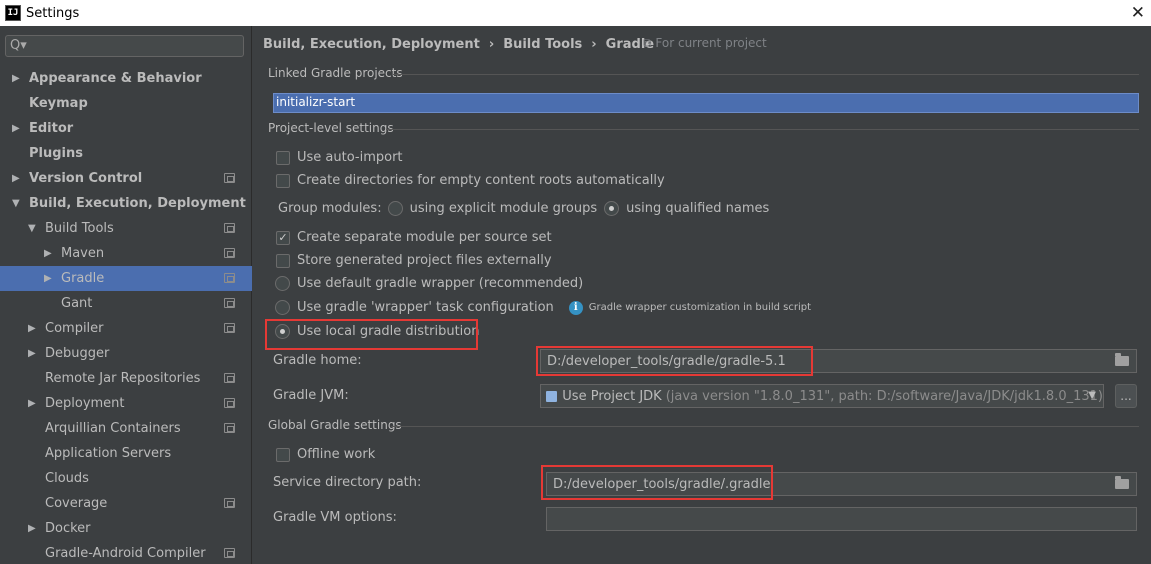  I want to click on dist-default-option: Use default gradle wrapper (recommended), so click(429, 283).